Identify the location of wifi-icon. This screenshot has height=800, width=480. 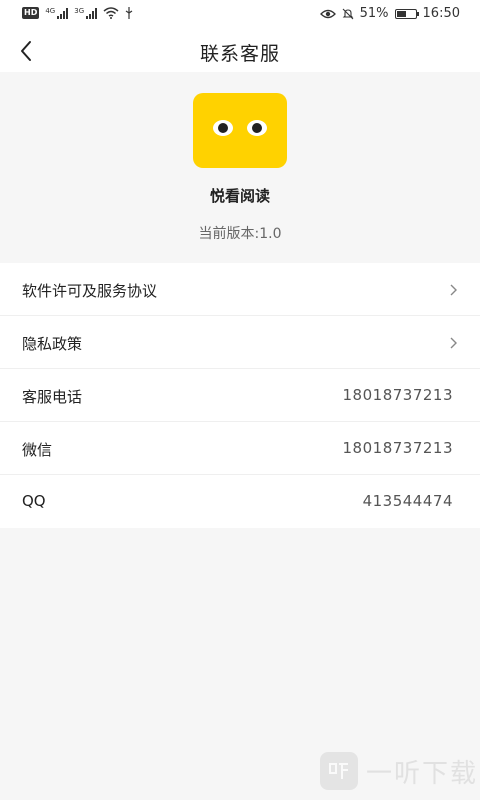
(111, 13).